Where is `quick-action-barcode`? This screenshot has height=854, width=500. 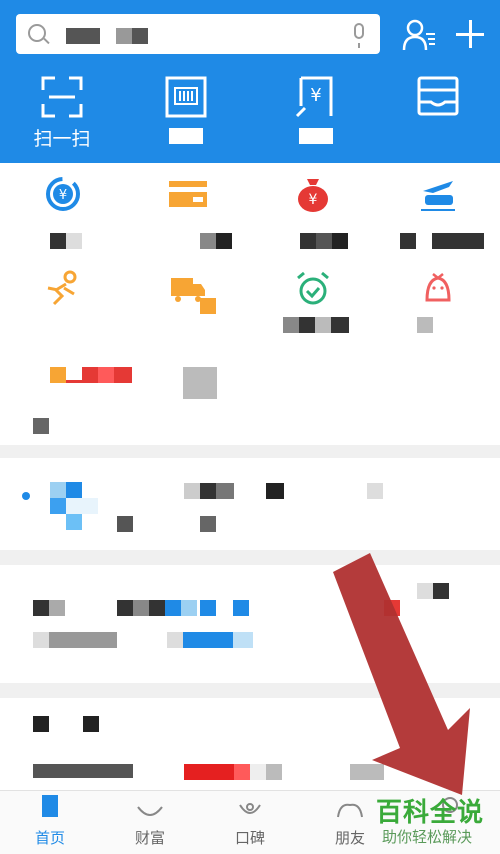 quick-action-barcode is located at coordinates (186, 110).